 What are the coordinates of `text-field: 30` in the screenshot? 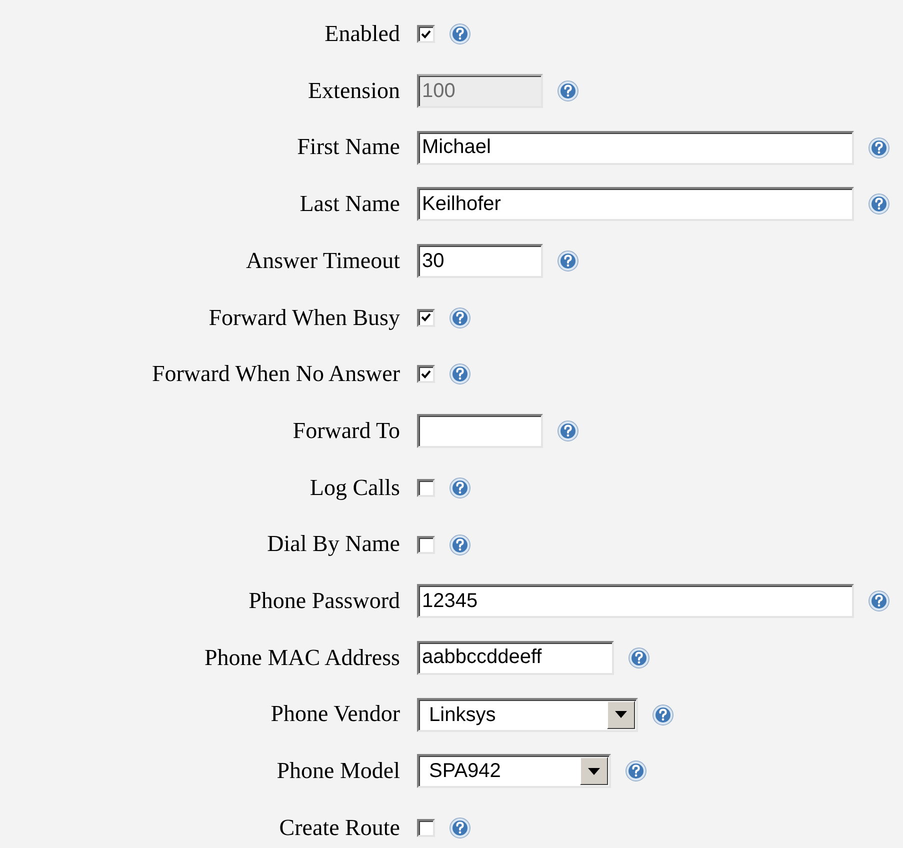 It's located at (480, 261).